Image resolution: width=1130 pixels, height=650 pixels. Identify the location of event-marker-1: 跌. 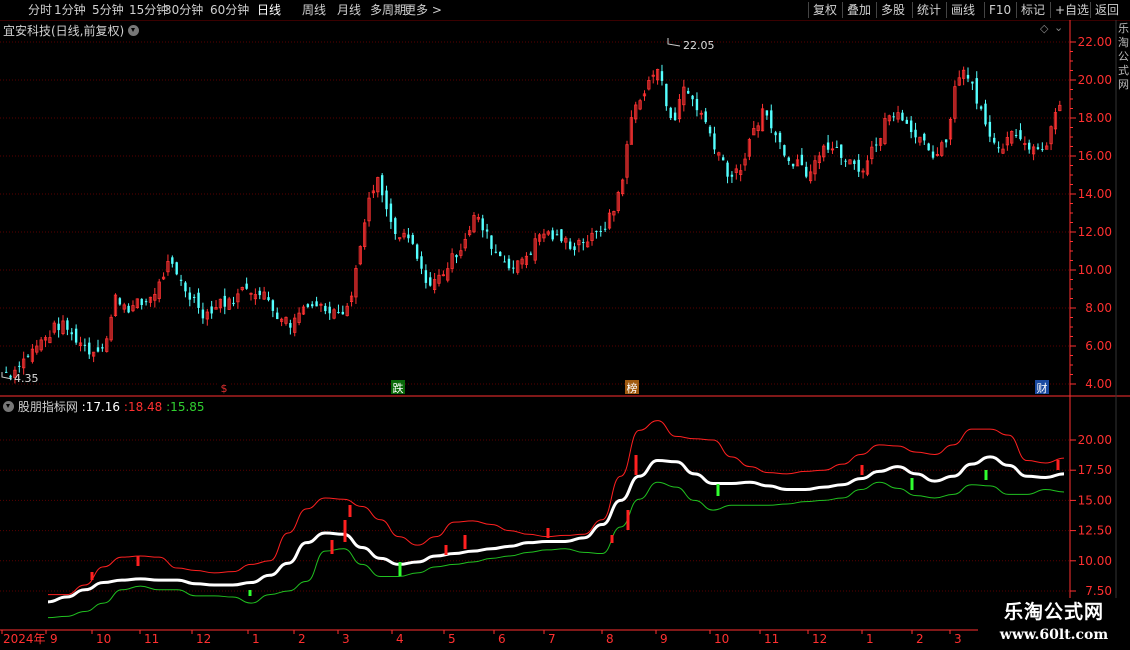
(398, 387).